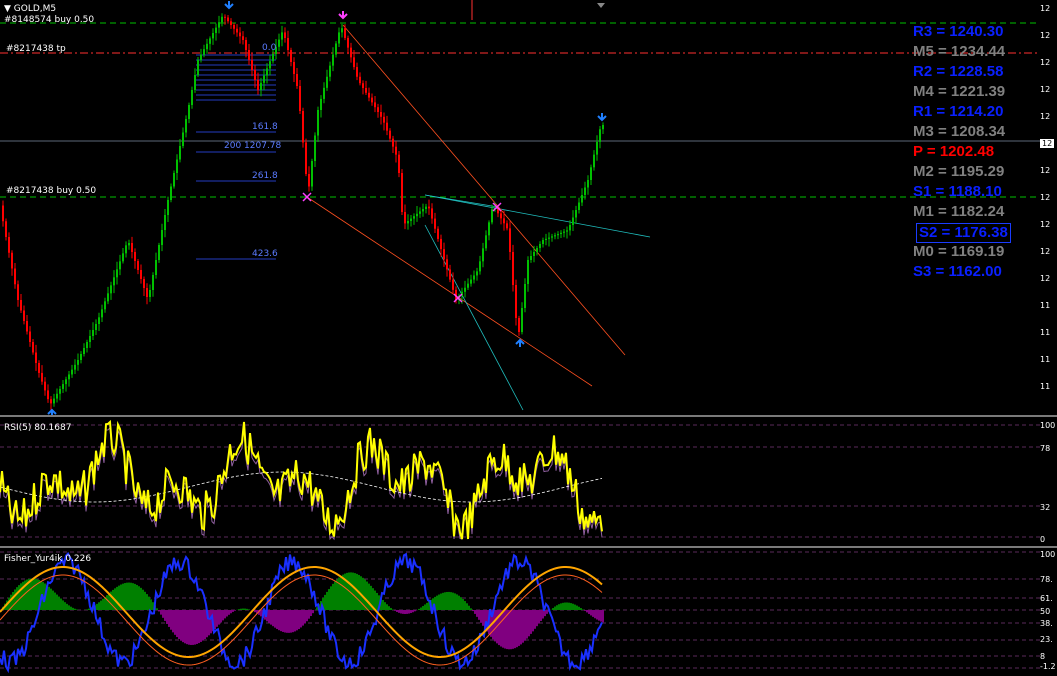 The width and height of the screenshot is (1057, 676). I want to click on rsi-title: RSI(5) 80.1687, so click(38, 428).